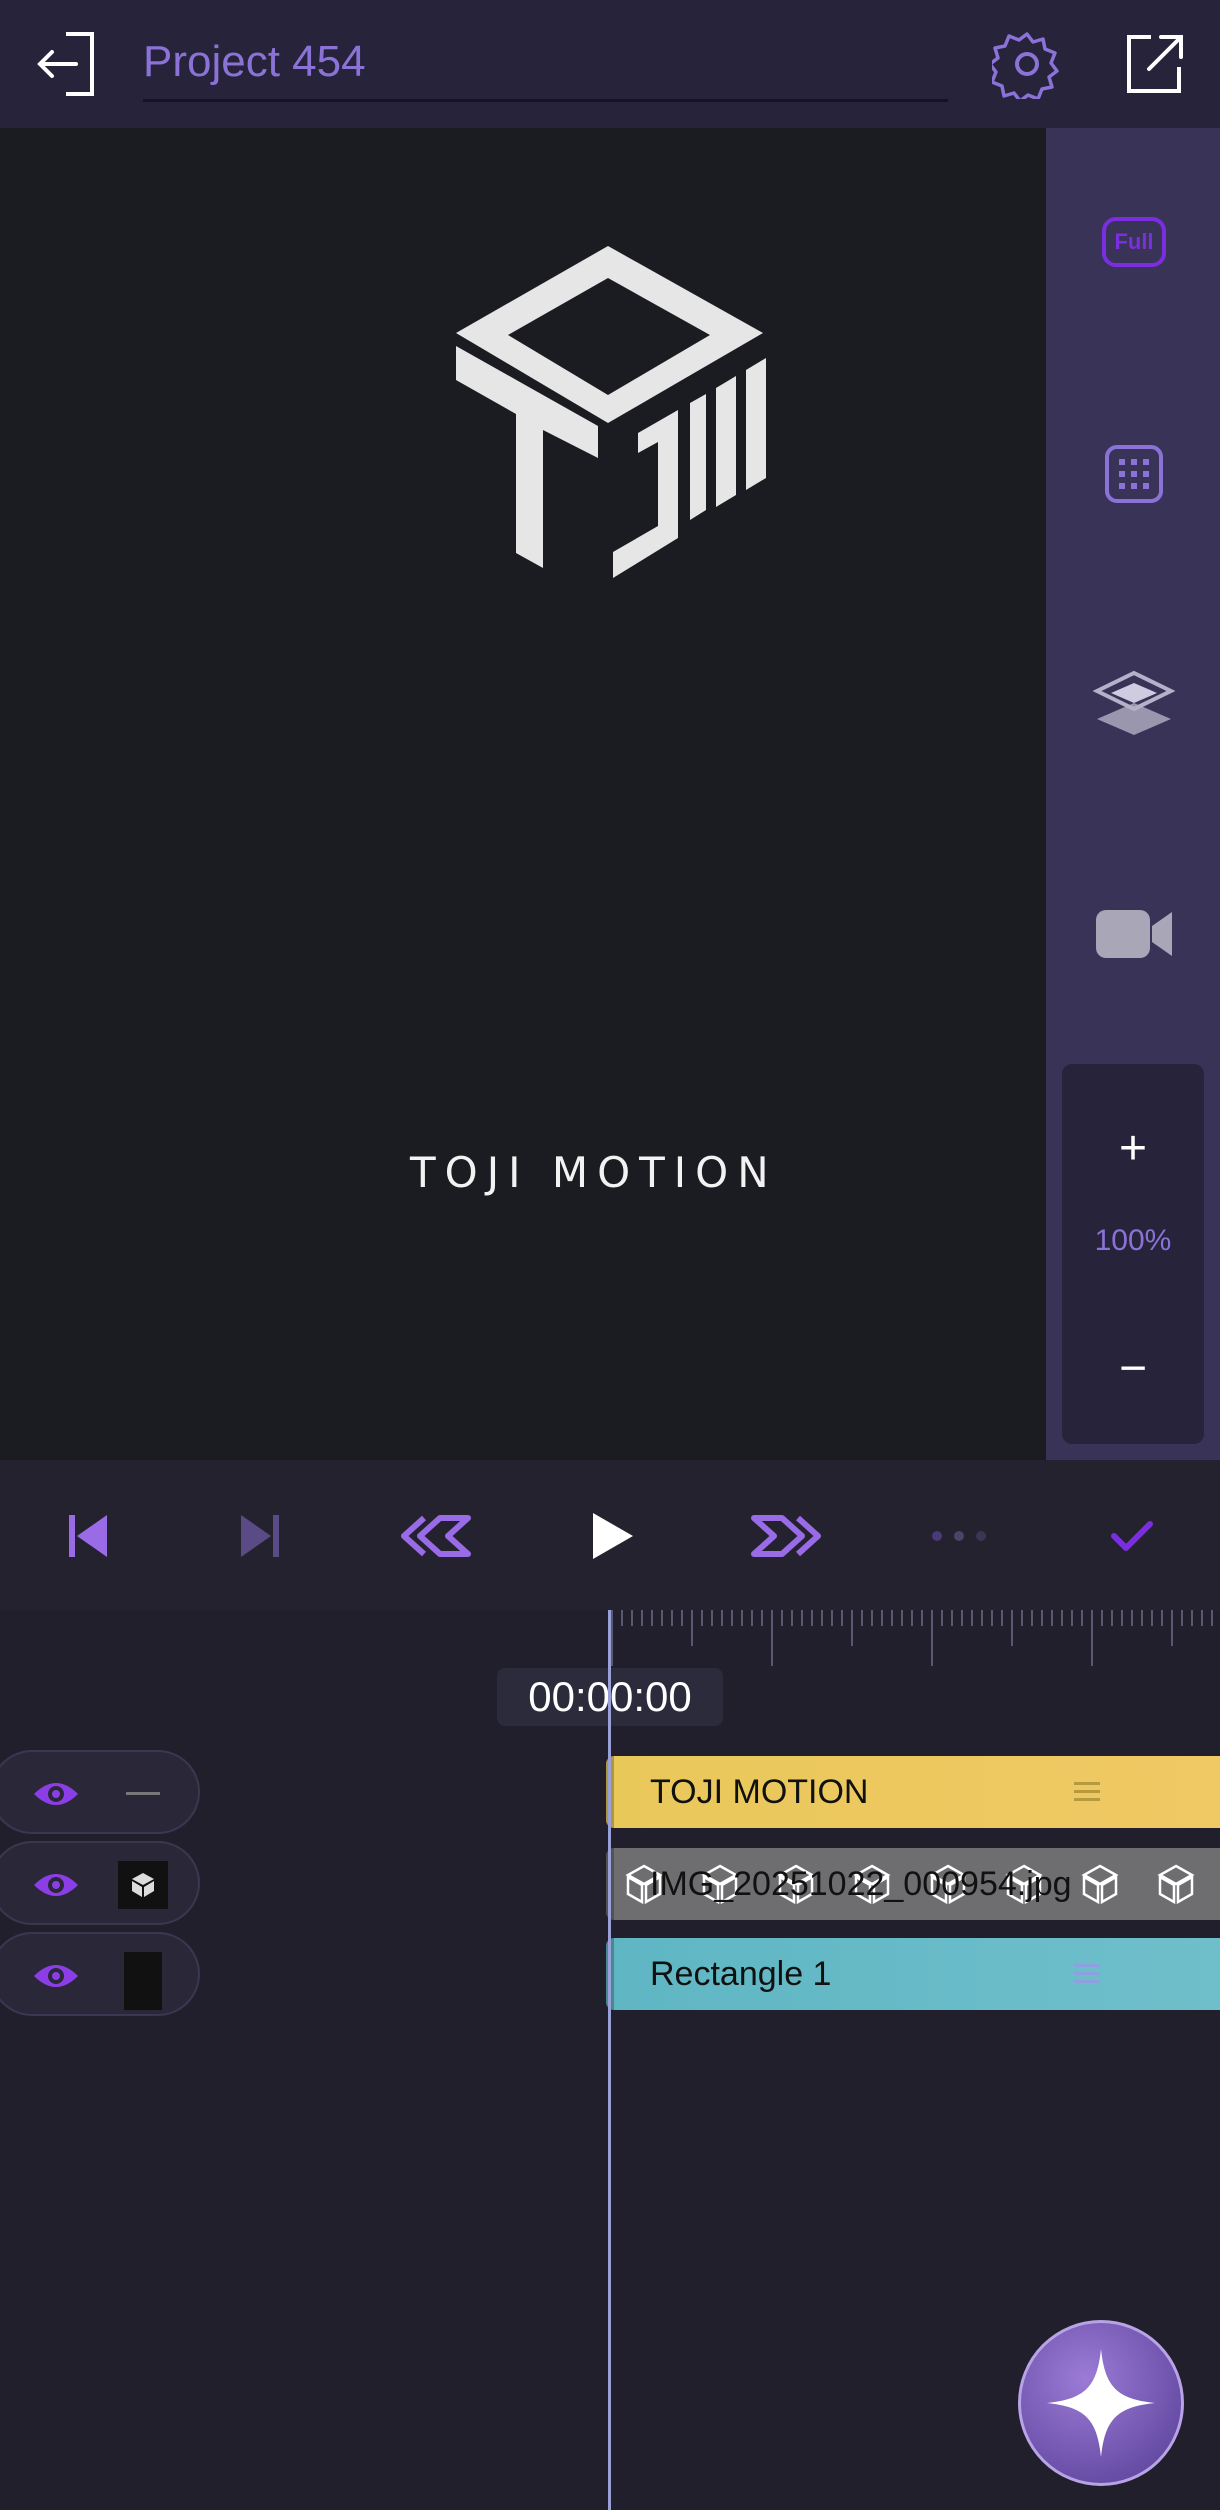 Image resolution: width=1220 pixels, height=2510 pixels. I want to click on zoom-control: + 100% −, so click(1133, 1254).